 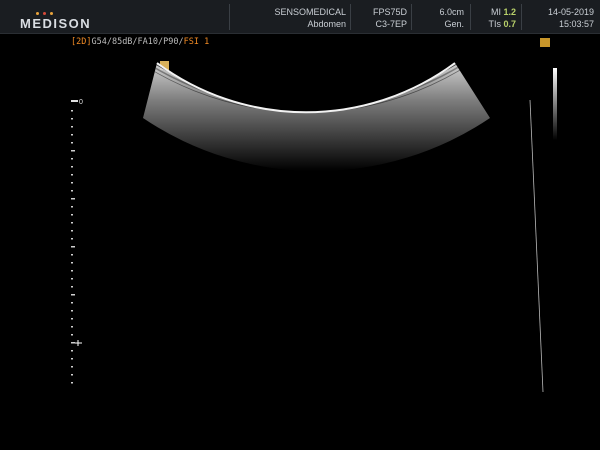 What do you see at coordinates (555, 104) in the screenshot?
I see `gray-map-bar` at bounding box center [555, 104].